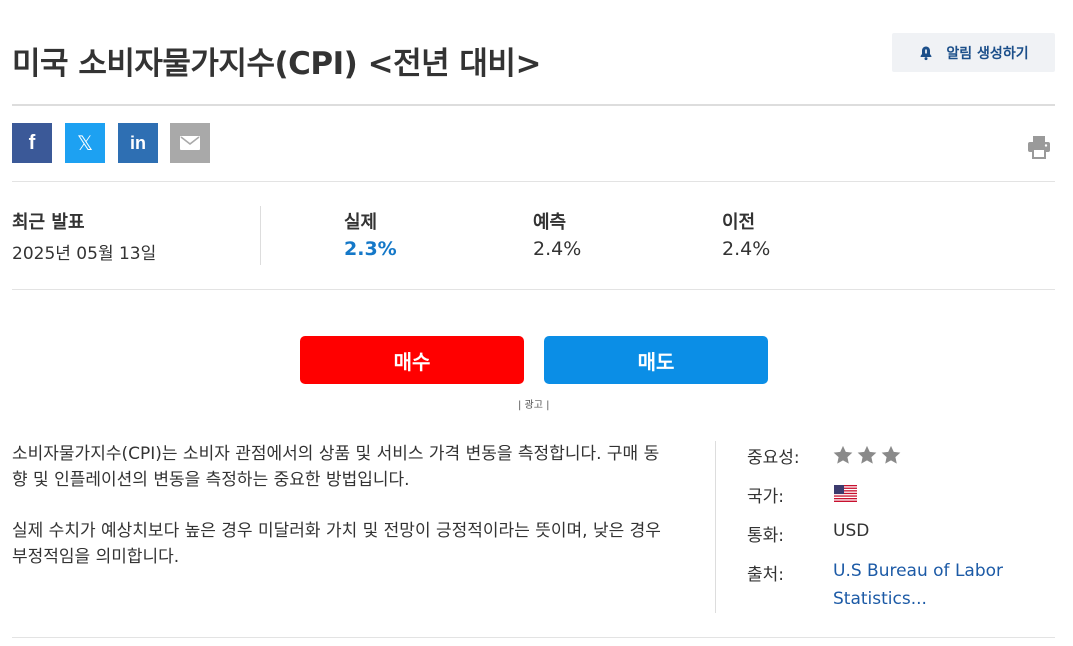 The image size is (1073, 646). I want to click on source-label: 출처:, so click(766, 575).